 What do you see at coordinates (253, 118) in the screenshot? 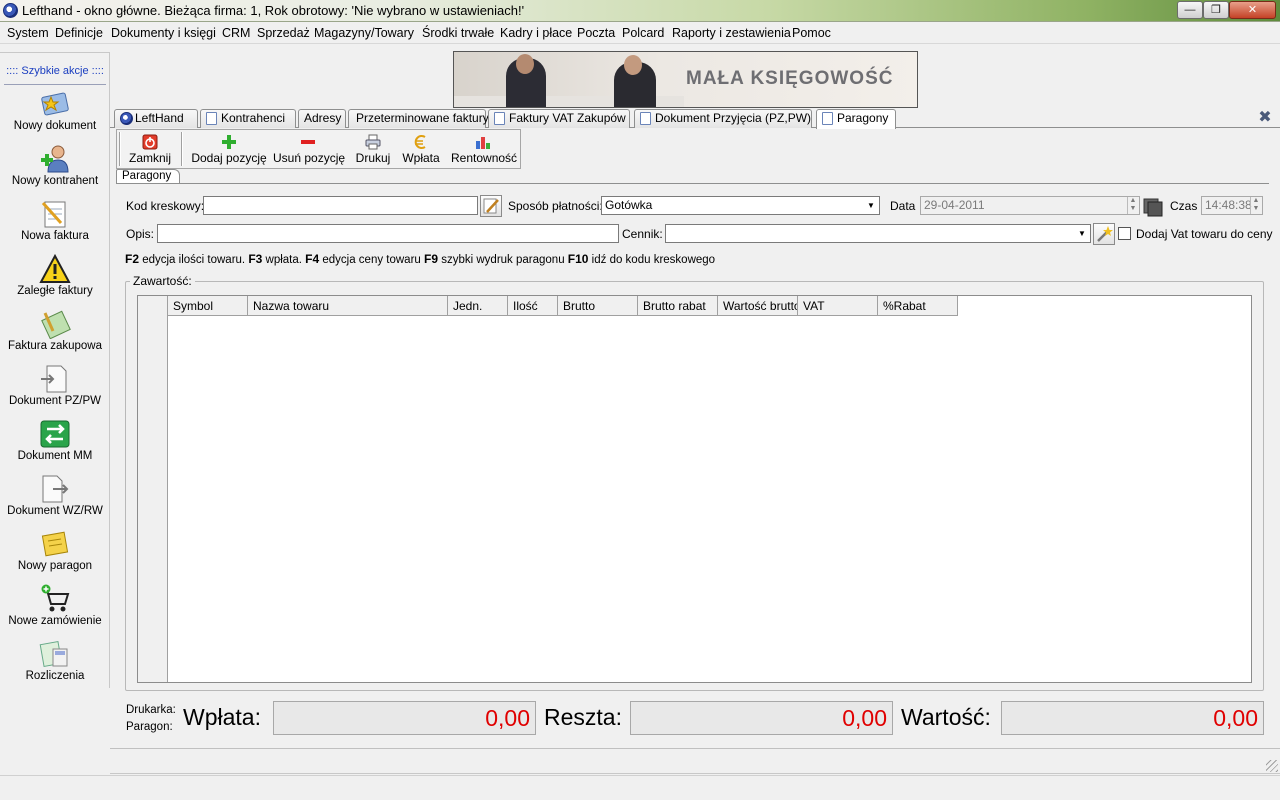
I see `tab-label: Kontrahenci` at bounding box center [253, 118].